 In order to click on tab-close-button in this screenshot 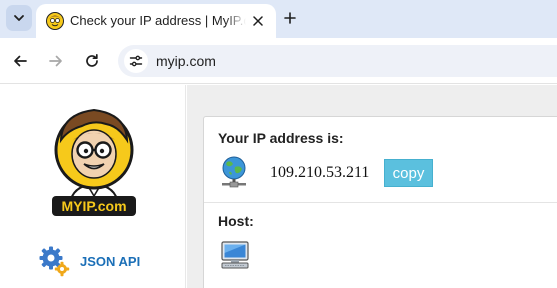, I will do `click(258, 21)`.